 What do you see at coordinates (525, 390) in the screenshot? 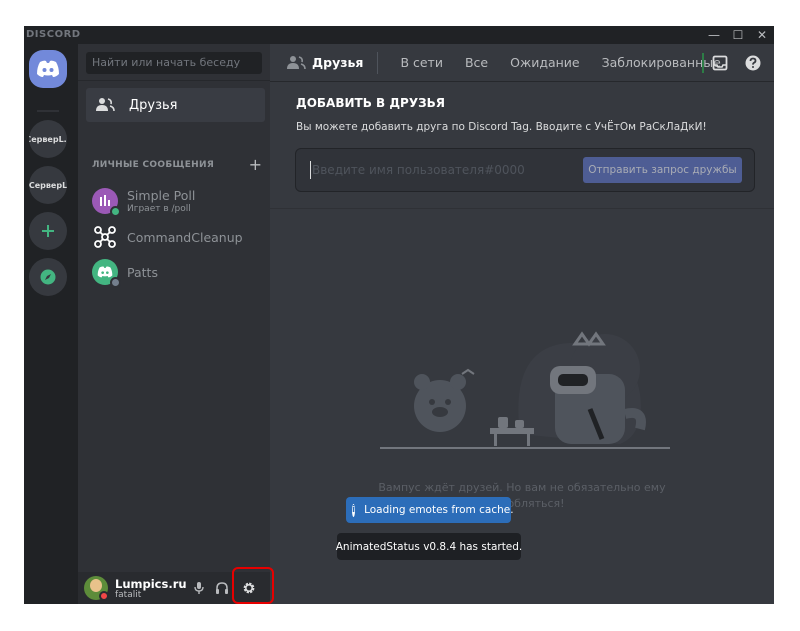
I see `wumpus-waiting-illustration` at bounding box center [525, 390].